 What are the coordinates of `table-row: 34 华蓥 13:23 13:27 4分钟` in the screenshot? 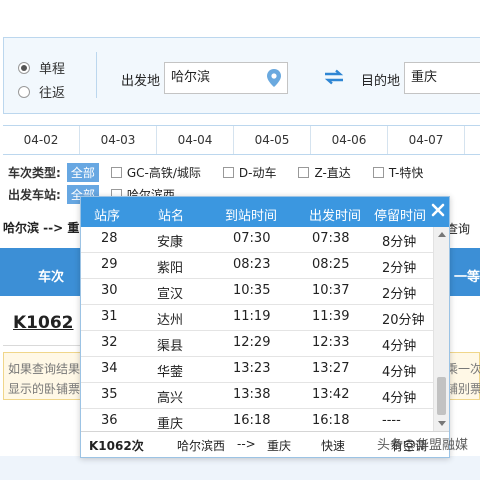 It's located at (257, 370).